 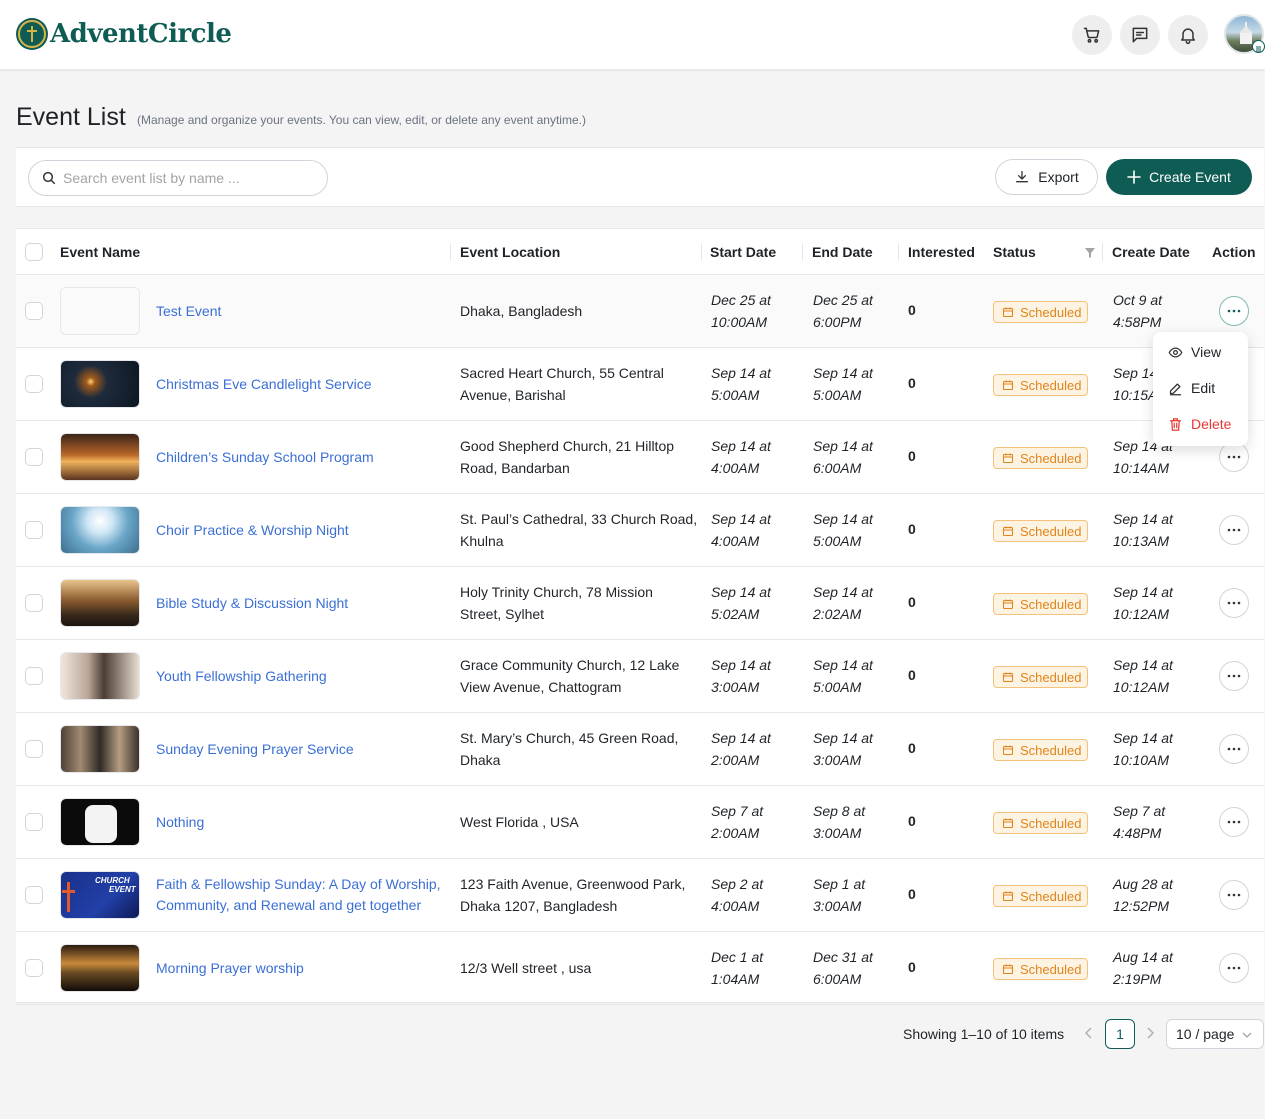 What do you see at coordinates (858, 530) in the screenshot?
I see `end-date: Sep 14 at 5:00AM` at bounding box center [858, 530].